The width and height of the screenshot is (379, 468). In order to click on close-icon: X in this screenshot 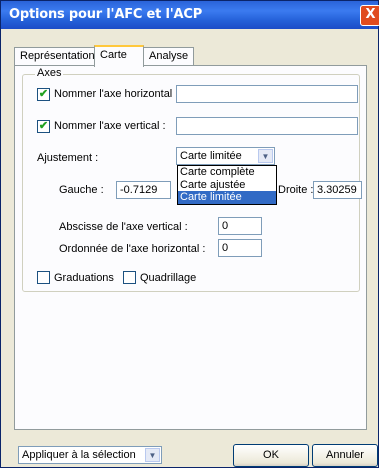, I will do `click(370, 14)`.